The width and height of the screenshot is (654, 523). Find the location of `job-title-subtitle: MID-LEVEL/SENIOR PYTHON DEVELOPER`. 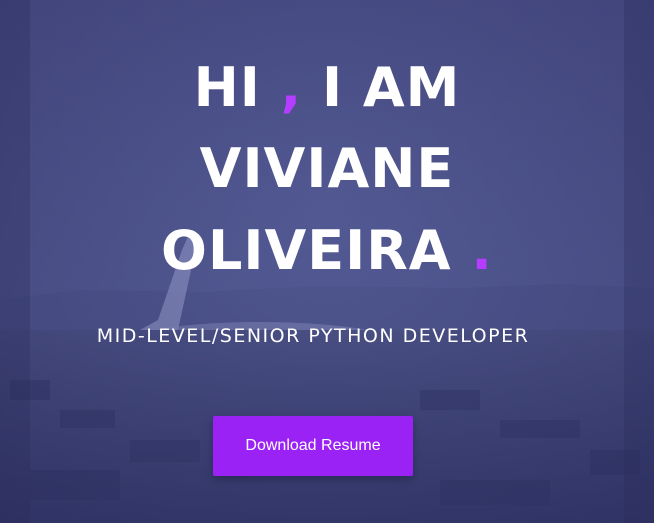

job-title-subtitle: MID-LEVEL/SENIOR PYTHON DEVELOPER is located at coordinates (313, 336).